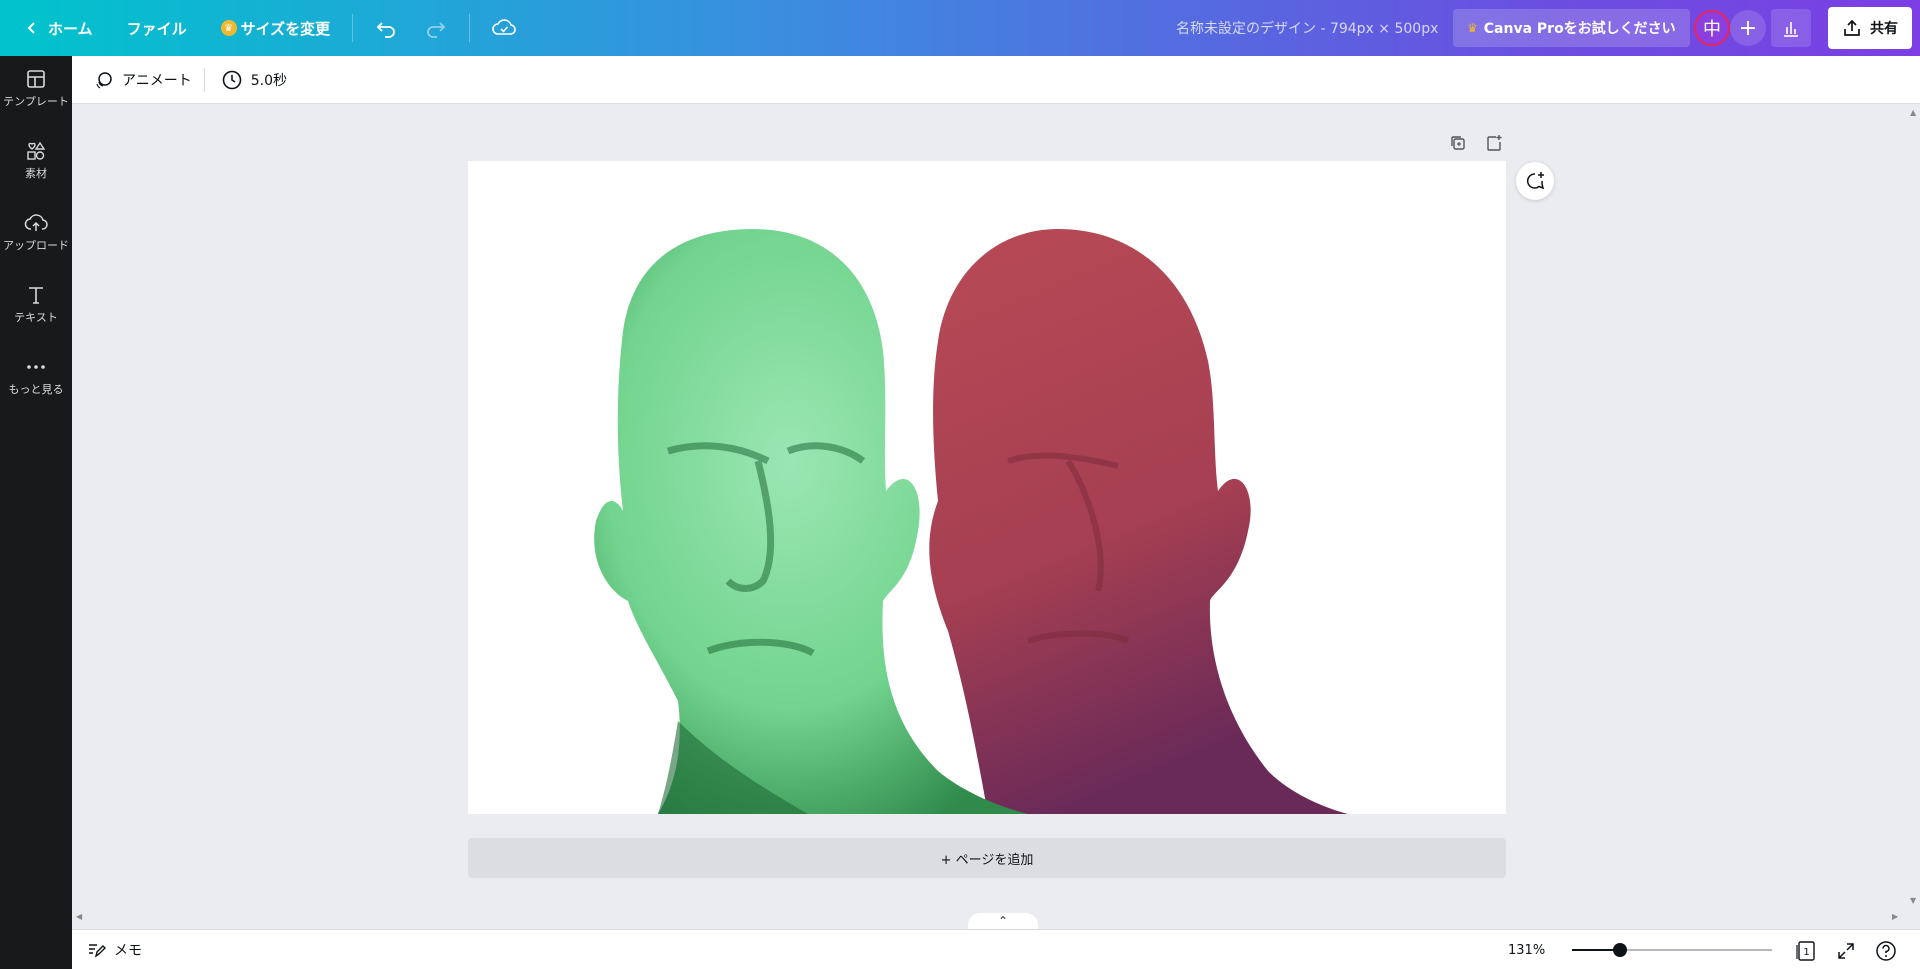 This screenshot has width=1920, height=969. I want to click on undo-icon, so click(385, 30).